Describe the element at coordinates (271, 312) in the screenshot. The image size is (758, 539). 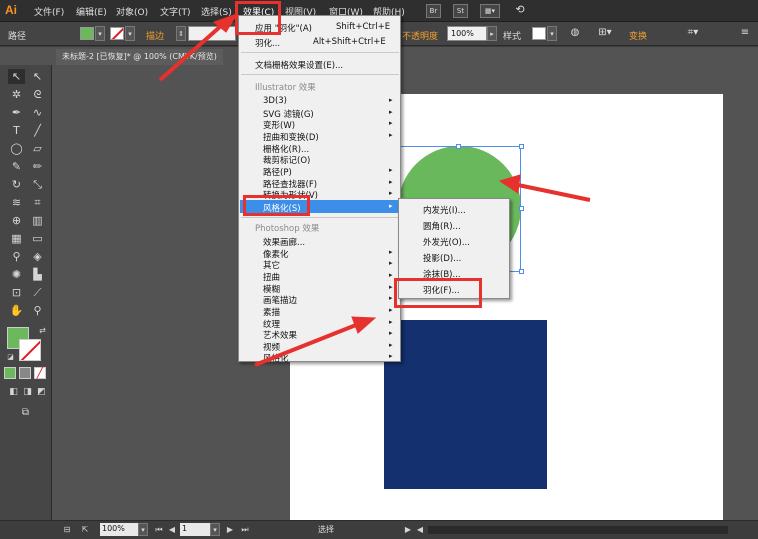
I see `menu-item-sketch: 素描` at that location.